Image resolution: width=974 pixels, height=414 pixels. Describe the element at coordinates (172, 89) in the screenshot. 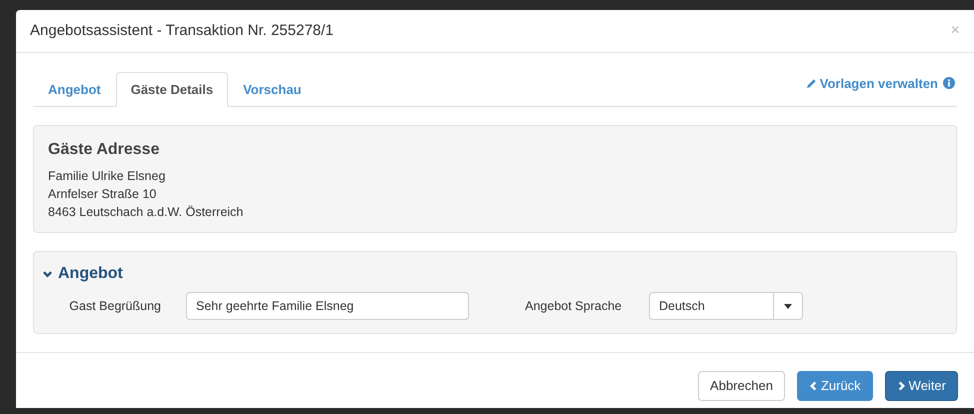

I see `tab: Gäste Details` at that location.